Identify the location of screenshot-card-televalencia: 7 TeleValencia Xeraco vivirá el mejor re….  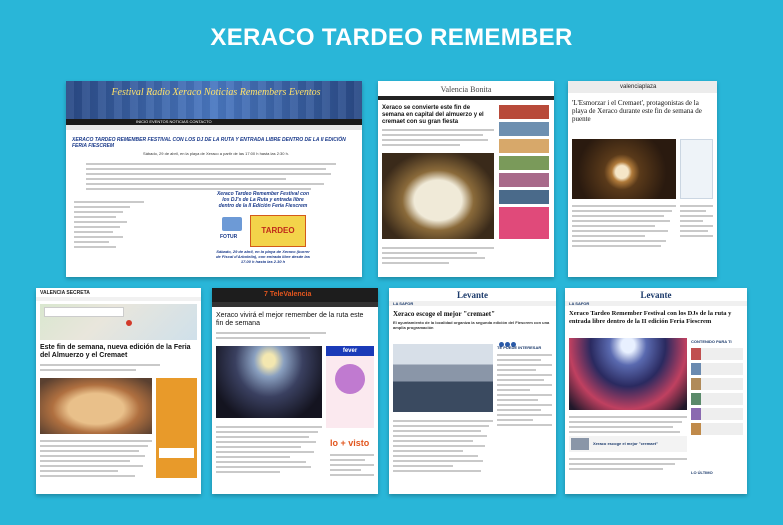
(295, 391).